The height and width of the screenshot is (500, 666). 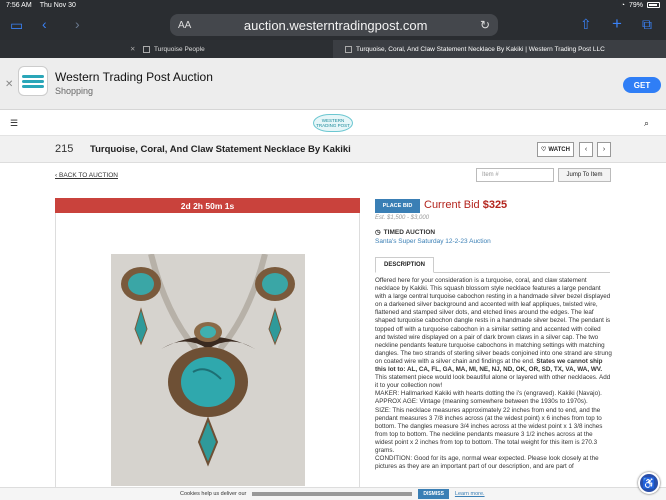 I want to click on close-tab-icon: ✕, so click(x=132, y=49).